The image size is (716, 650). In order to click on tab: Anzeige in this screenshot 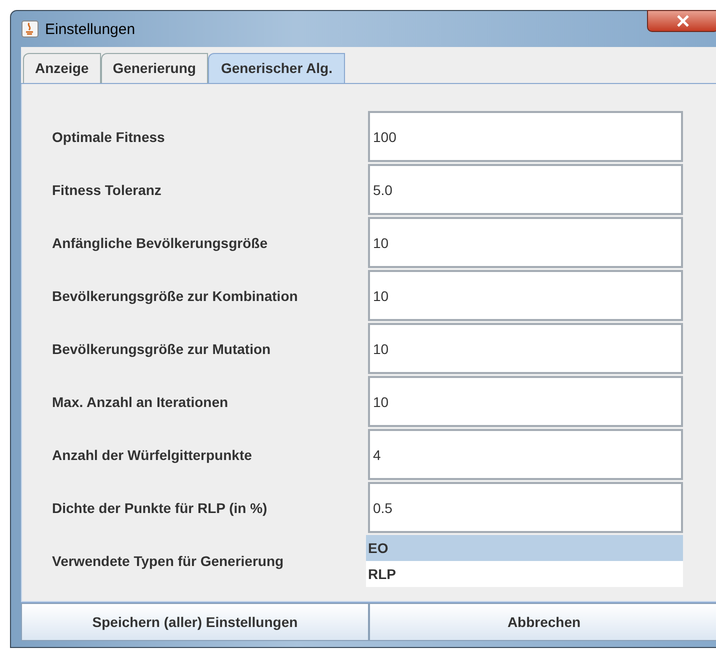, I will do `click(62, 68)`.